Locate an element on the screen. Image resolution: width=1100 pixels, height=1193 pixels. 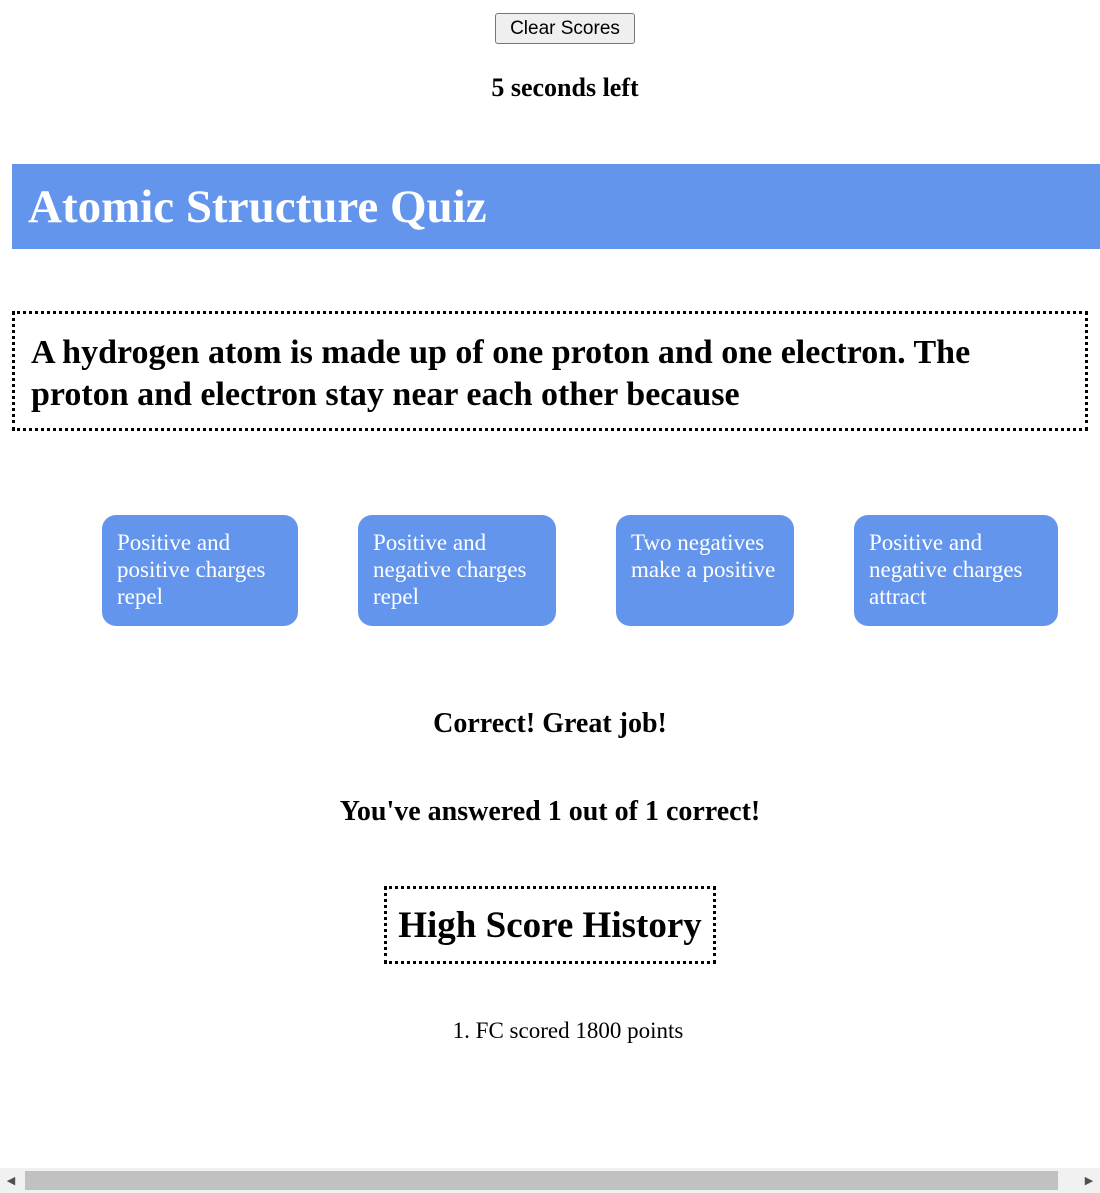
countdown-timer: 5 seconds left is located at coordinates (565, 87).